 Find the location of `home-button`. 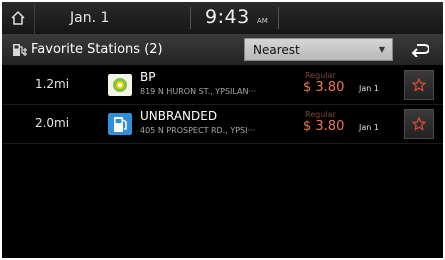

home-button is located at coordinates (18, 18).